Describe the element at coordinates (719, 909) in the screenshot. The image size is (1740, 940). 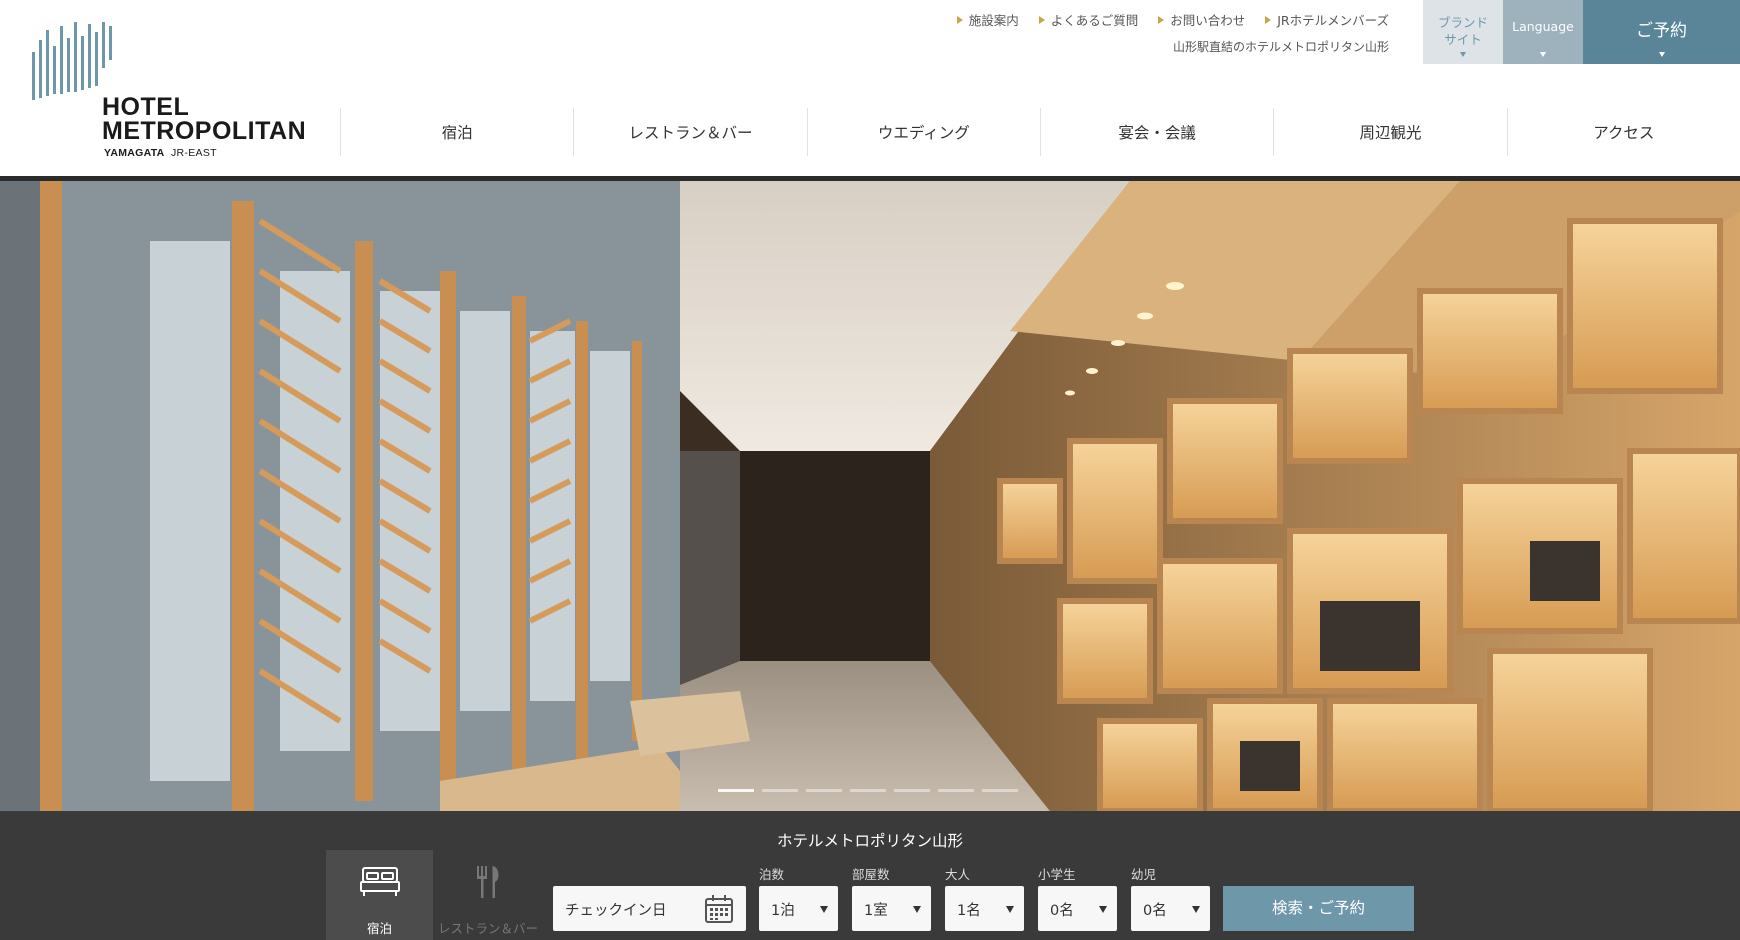
I see `calendar-icon` at that location.